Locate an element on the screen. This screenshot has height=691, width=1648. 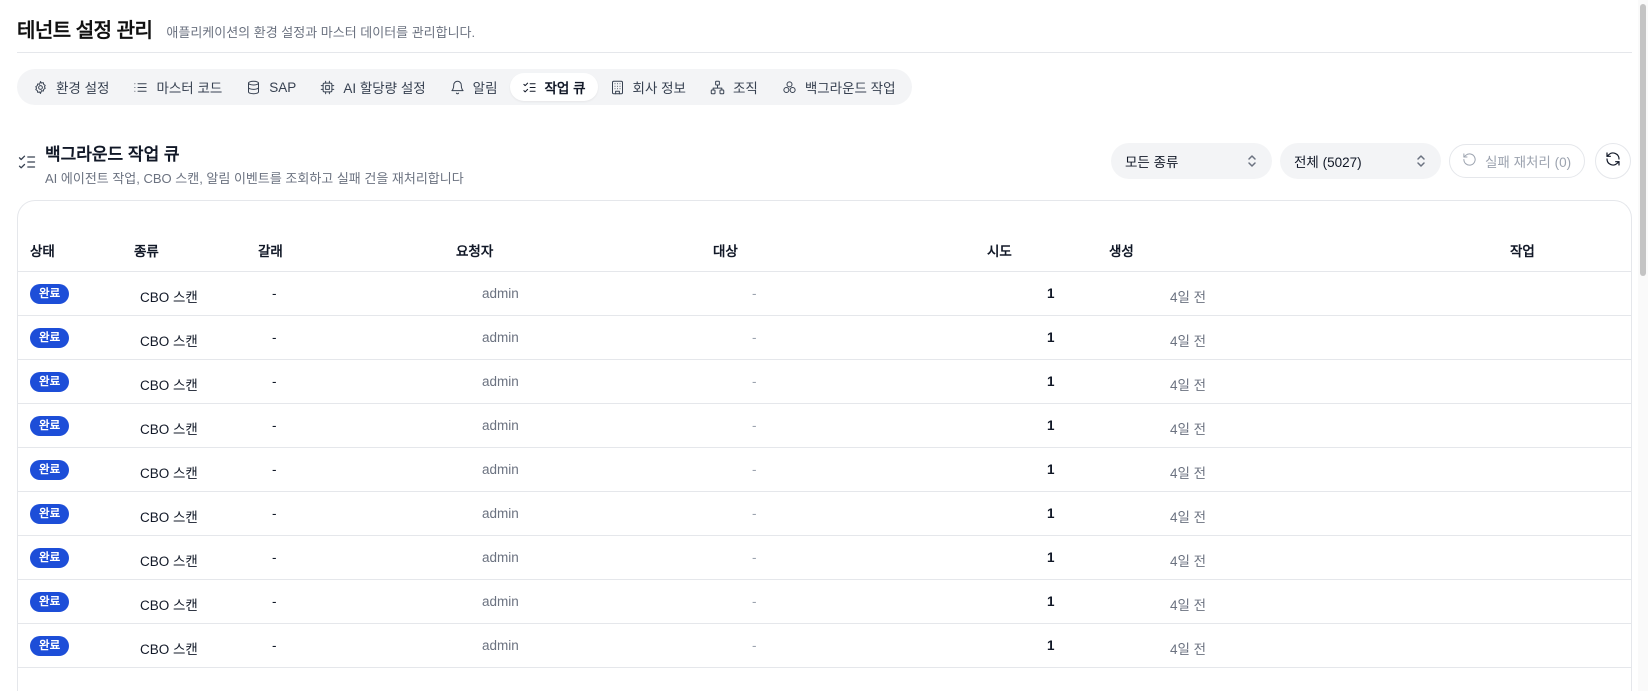
column-header-attempts: 시도 is located at coordinates (999, 251).